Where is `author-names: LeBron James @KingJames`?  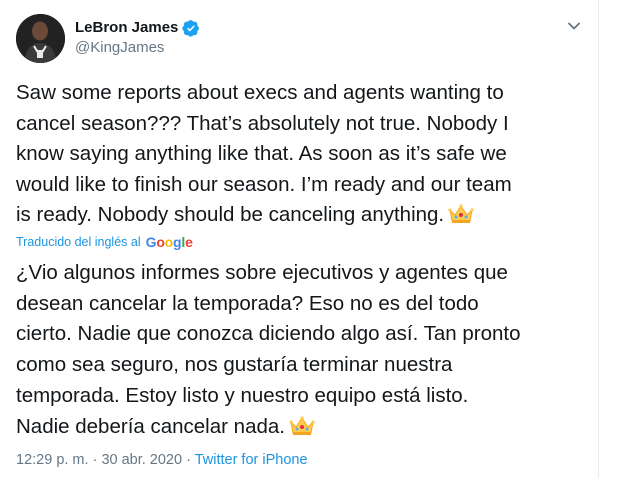
author-names: LeBron James @KingJames is located at coordinates (137, 36).